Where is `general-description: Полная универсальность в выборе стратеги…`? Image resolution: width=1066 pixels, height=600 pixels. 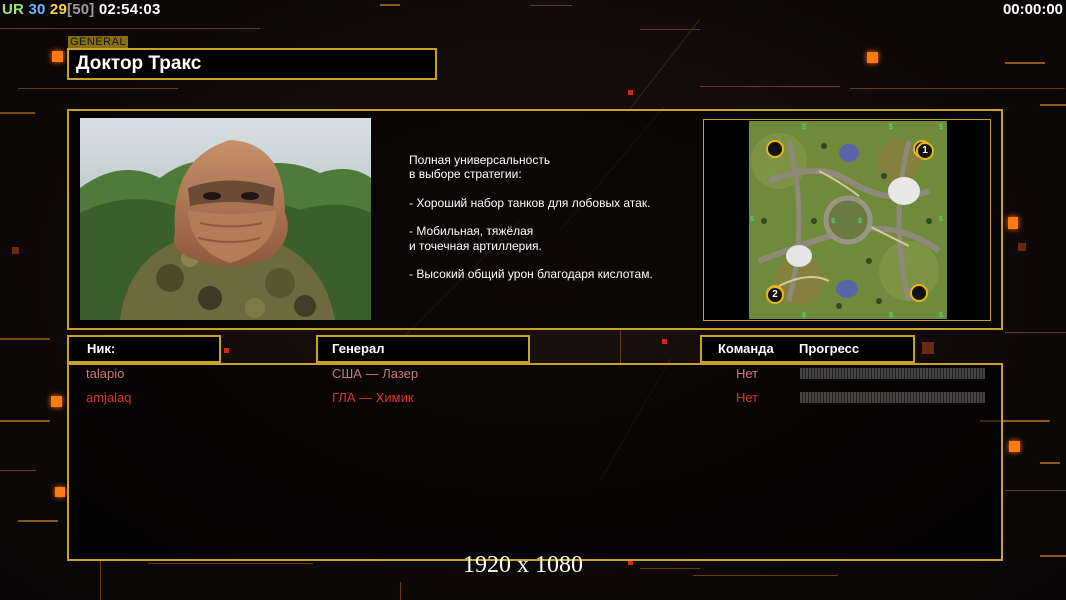 general-description: Полная универсальность в выборе стратеги… is located at coordinates (531, 217).